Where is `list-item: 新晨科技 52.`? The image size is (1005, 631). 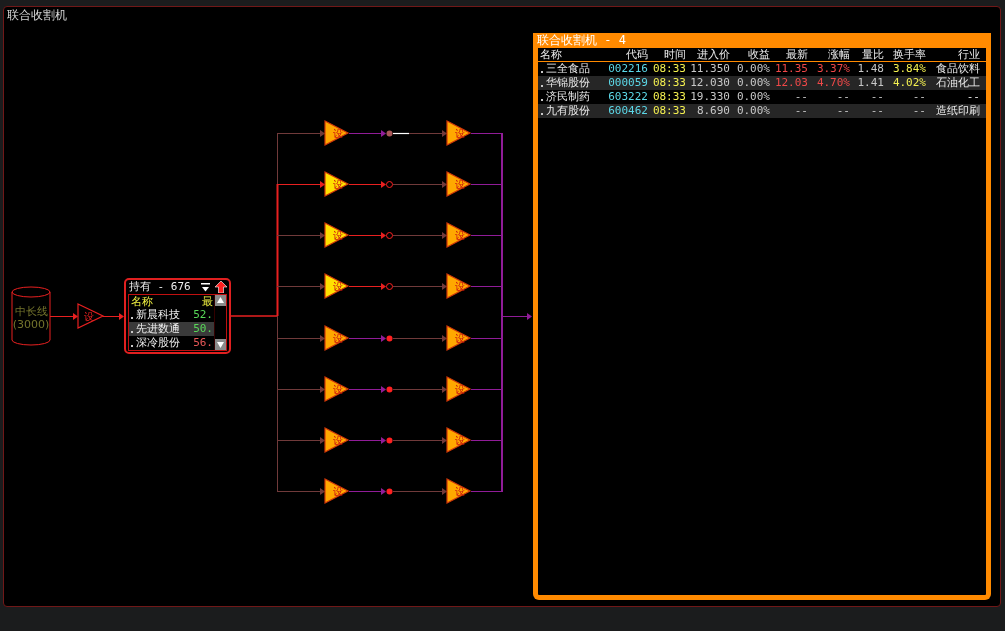 list-item: 新晨科技 52. is located at coordinates (171, 315).